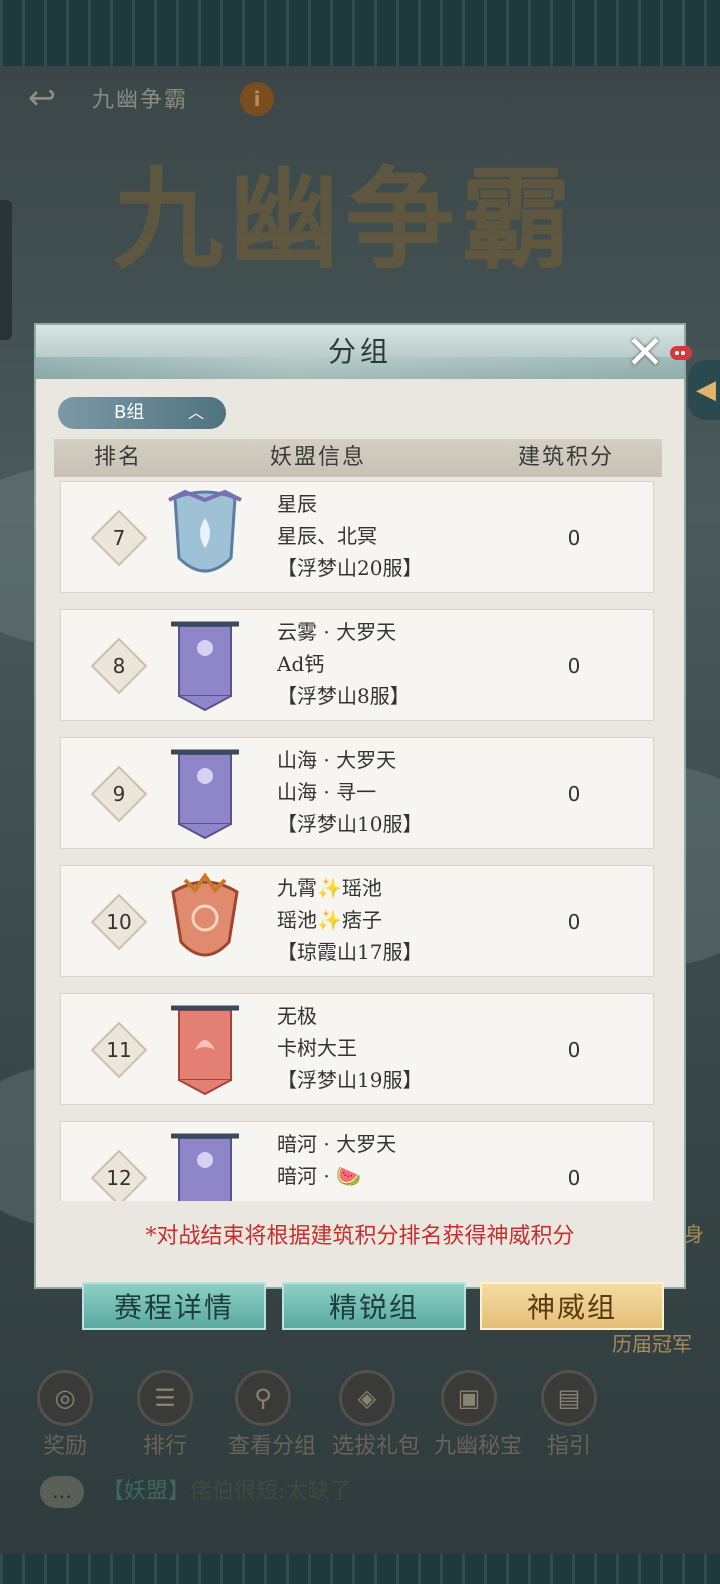 This screenshot has height=1584, width=720. Describe the element at coordinates (360, 33) in the screenshot. I see `top-border-strip` at that location.